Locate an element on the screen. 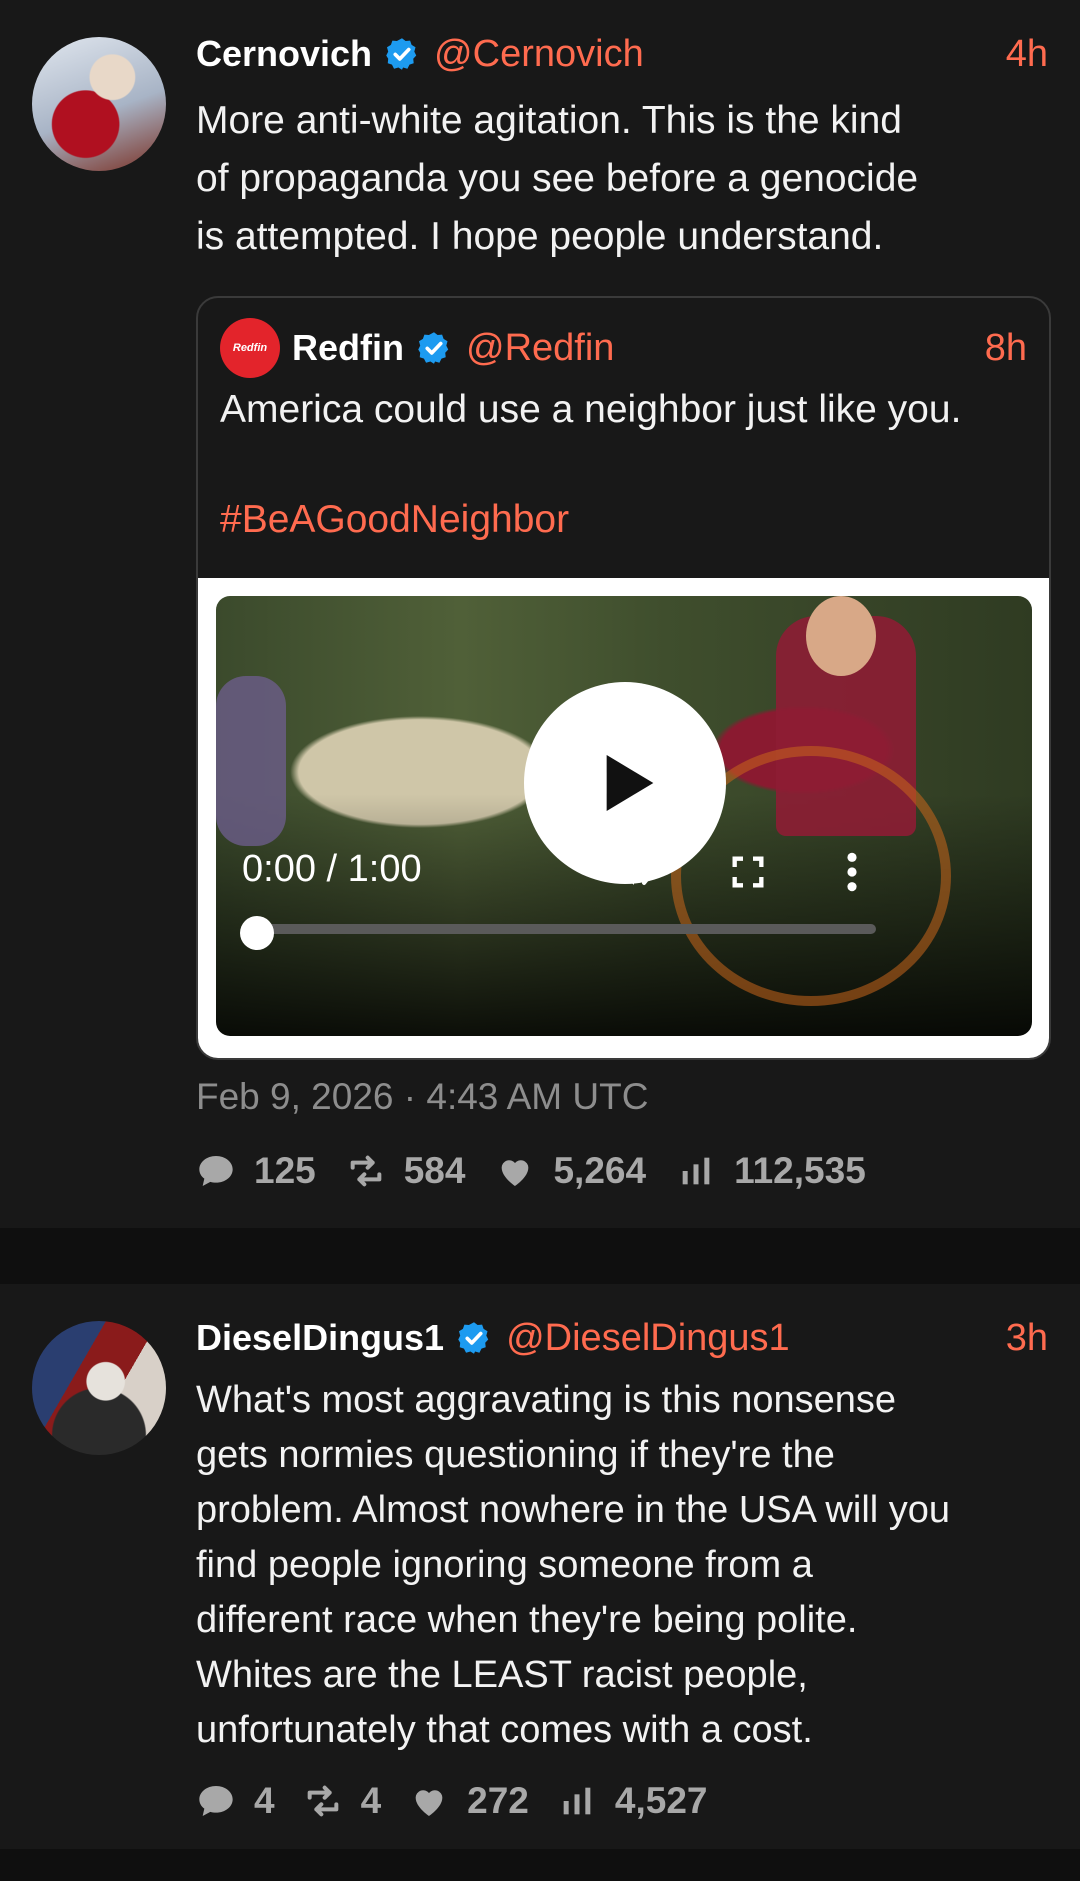 The image size is (1080, 1881). reply-stat: 4 is located at coordinates (235, 1801).